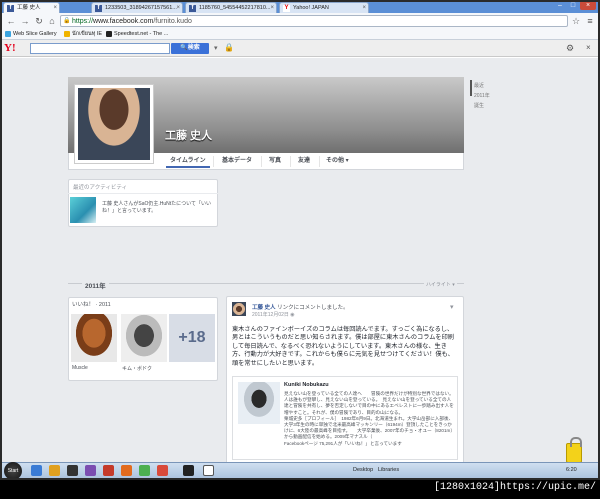 This screenshot has height=499, width=600. What do you see at coordinates (479, 105) in the screenshot?
I see `scrubber-born: 誕生` at bounding box center [479, 105].